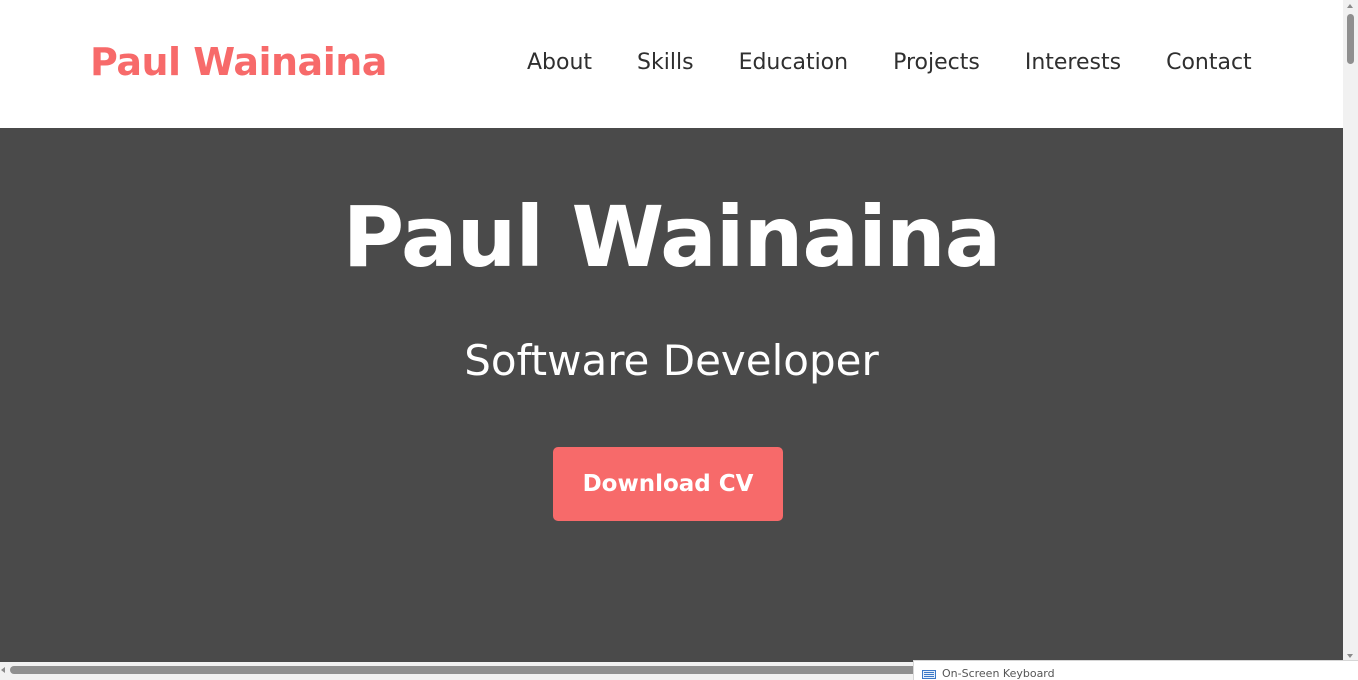  I want to click on nav-item-education: Education, so click(794, 62).